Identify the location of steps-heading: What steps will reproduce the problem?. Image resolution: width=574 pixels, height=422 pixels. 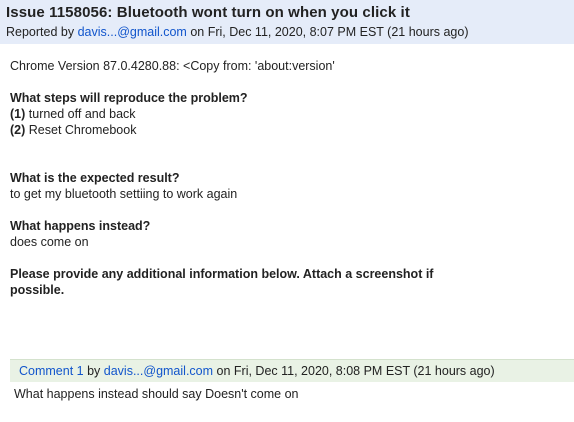
(129, 98).